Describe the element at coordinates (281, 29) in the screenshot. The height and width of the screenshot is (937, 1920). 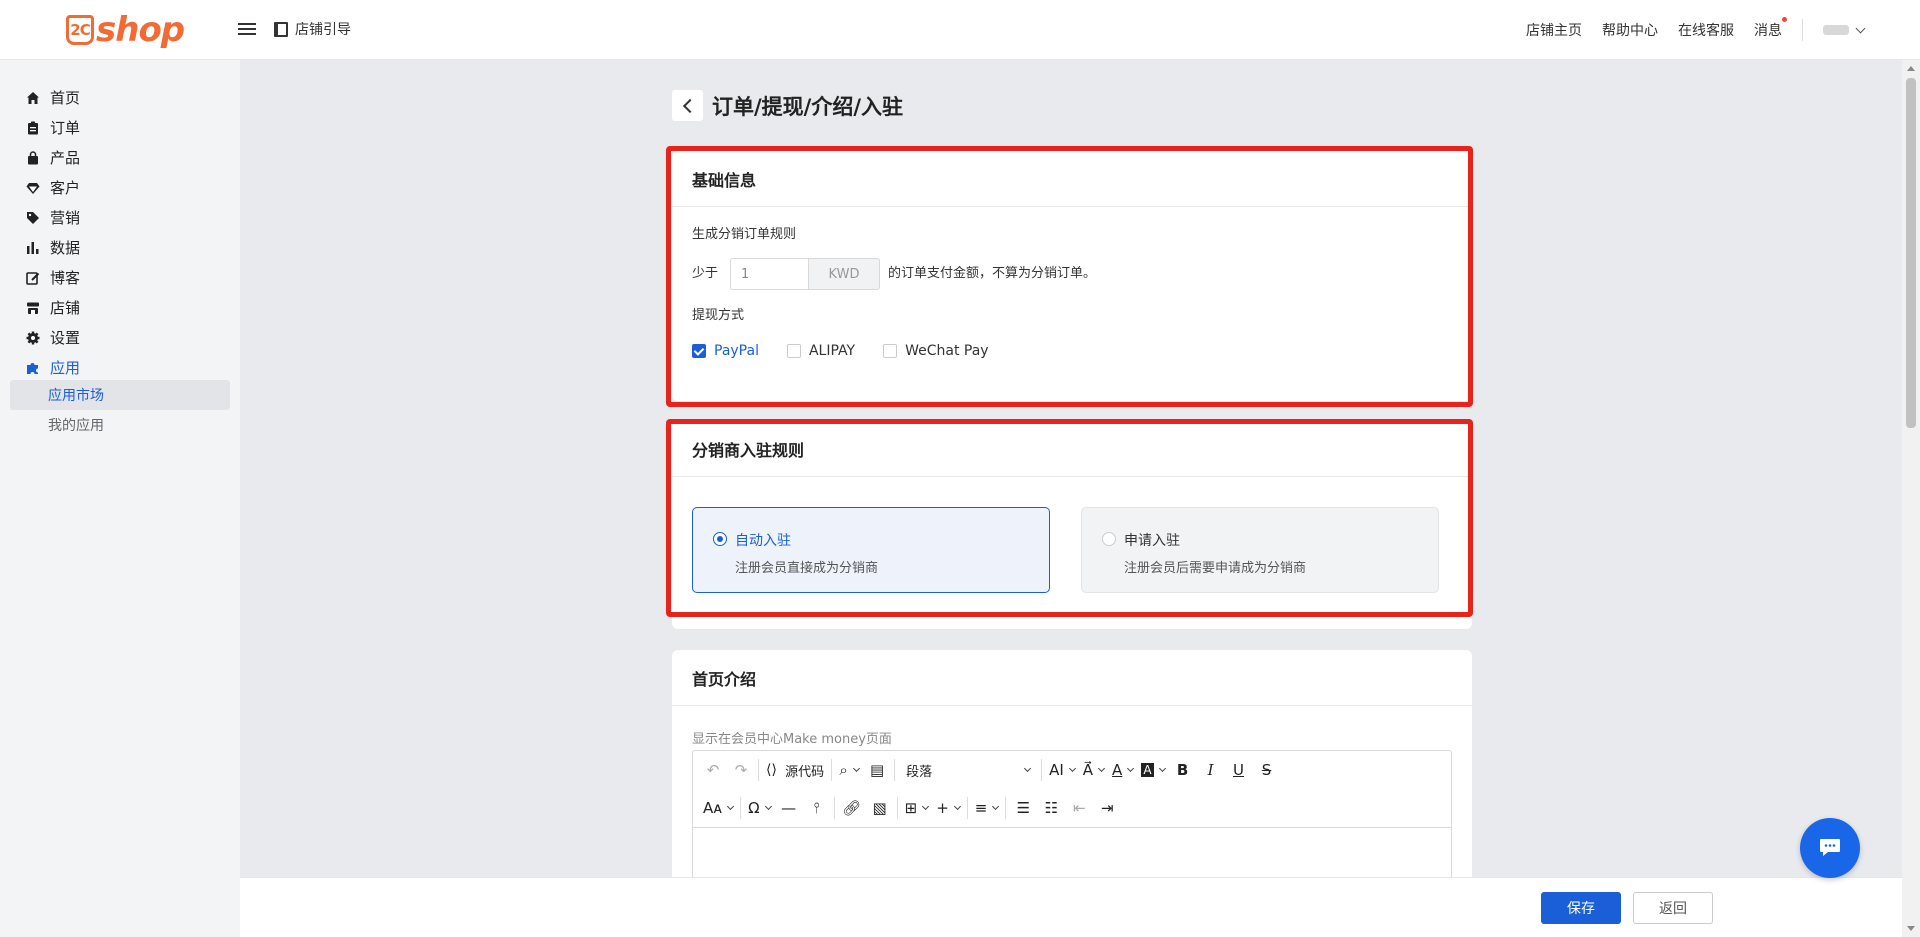
I see `book-icon` at that location.